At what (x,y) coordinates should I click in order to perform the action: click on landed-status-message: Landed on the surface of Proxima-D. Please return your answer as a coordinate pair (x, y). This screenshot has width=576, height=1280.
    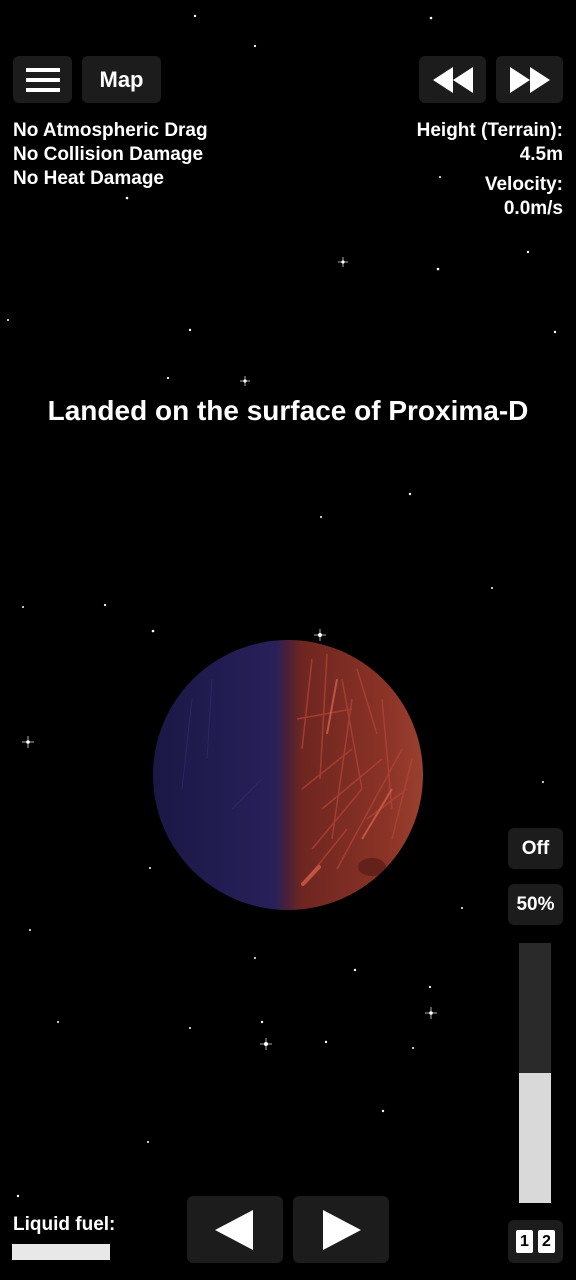
    Looking at the image, I should click on (288, 410).